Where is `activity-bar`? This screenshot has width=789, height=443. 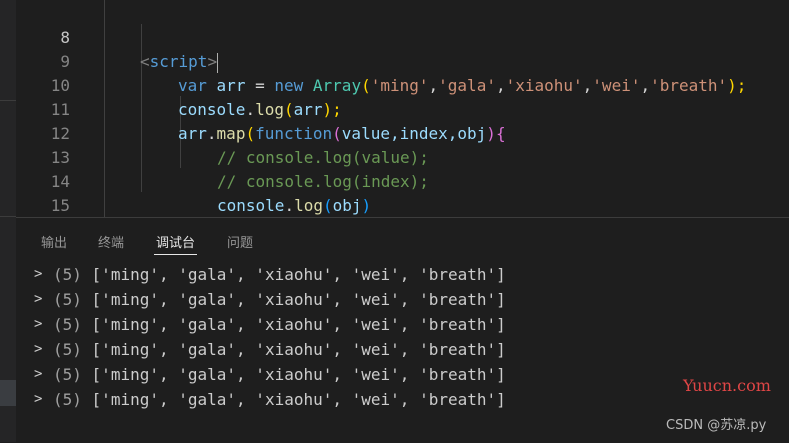 activity-bar is located at coordinates (8, 221).